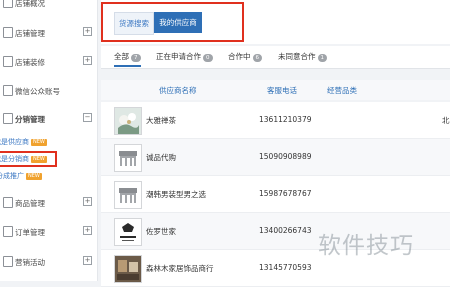  What do you see at coordinates (8, 90) in the screenshot?
I see `wechat-icon` at bounding box center [8, 90].